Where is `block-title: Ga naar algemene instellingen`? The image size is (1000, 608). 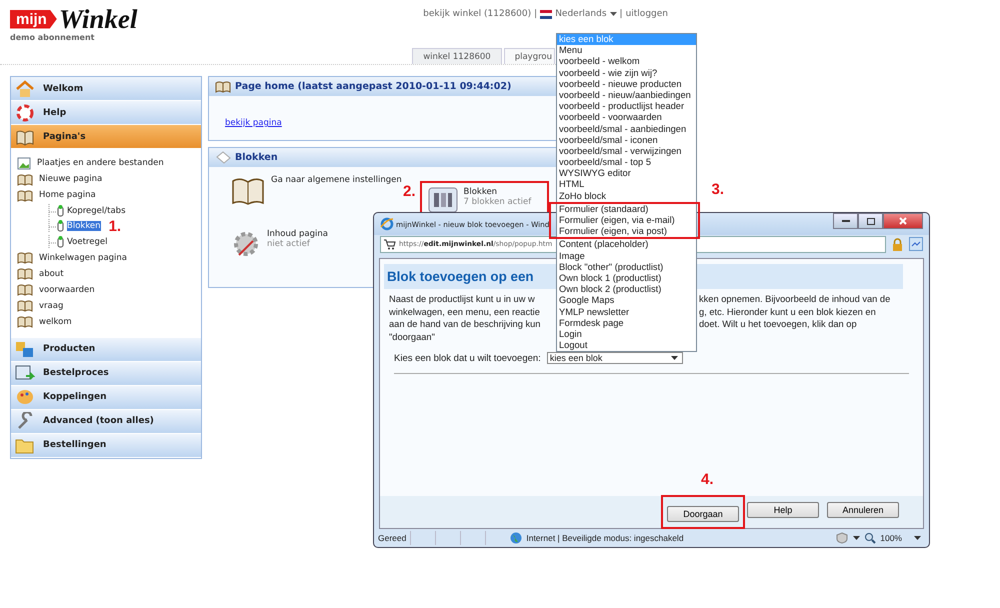
block-title: Ga naar algemene instellingen is located at coordinates (336, 180).